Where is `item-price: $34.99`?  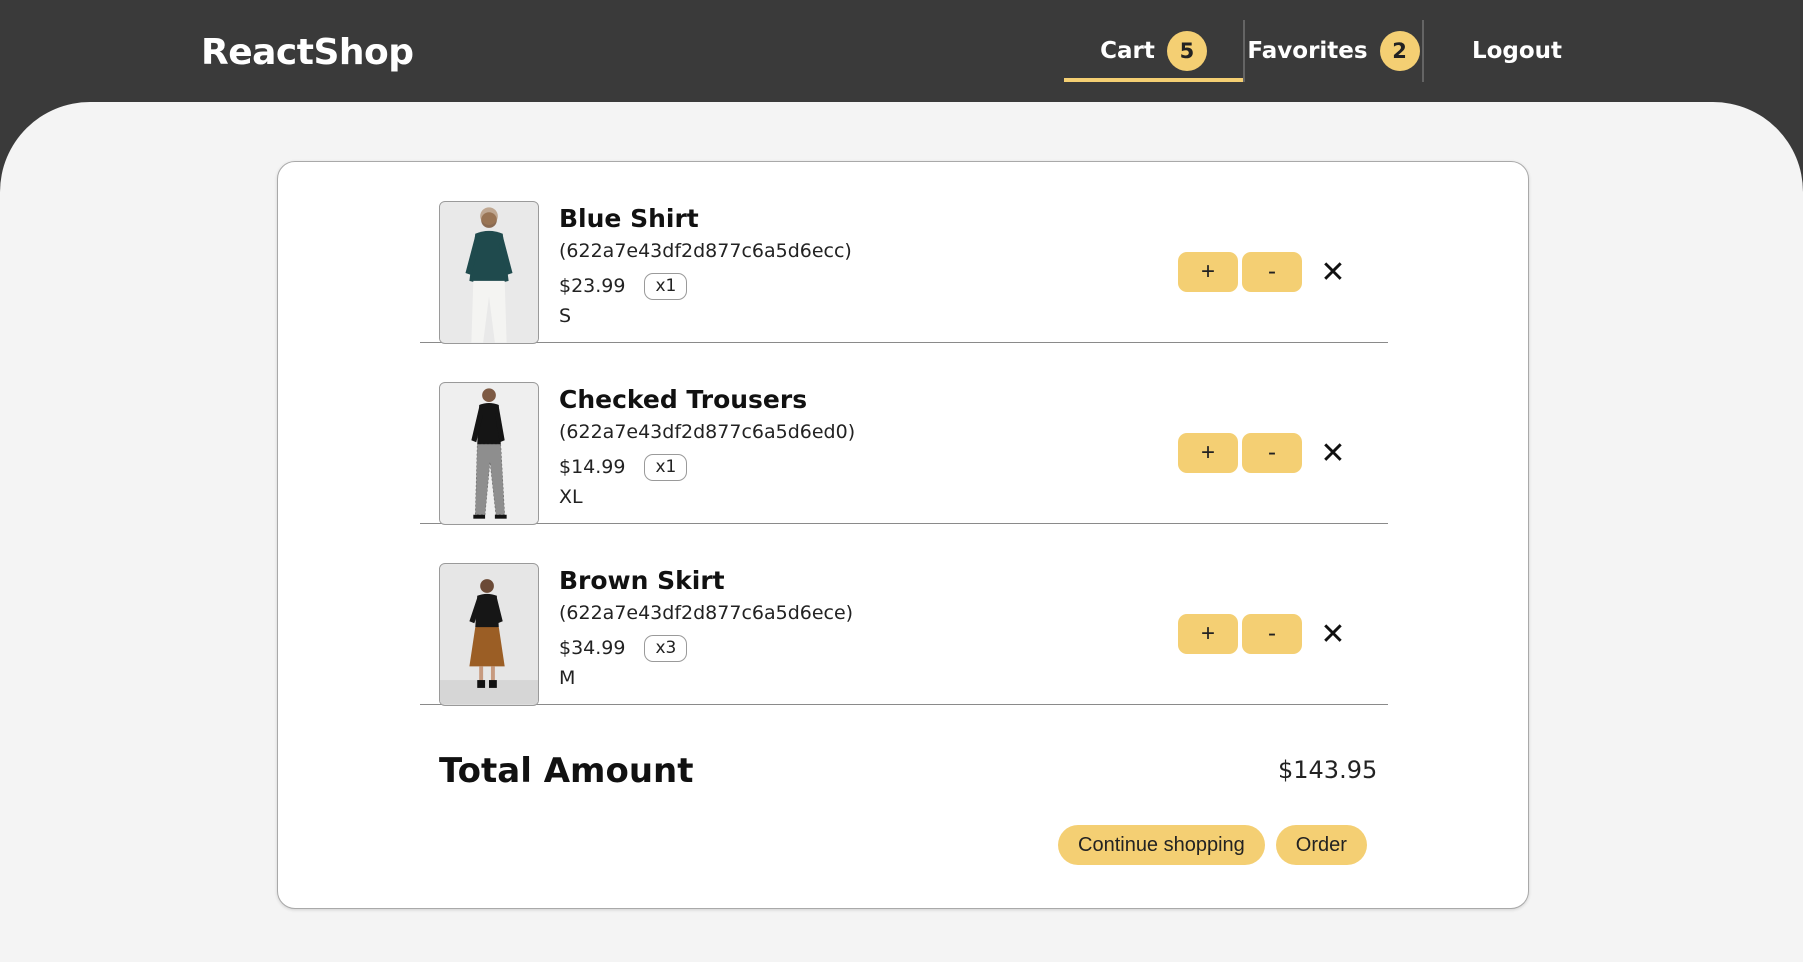 item-price: $34.99 is located at coordinates (592, 648).